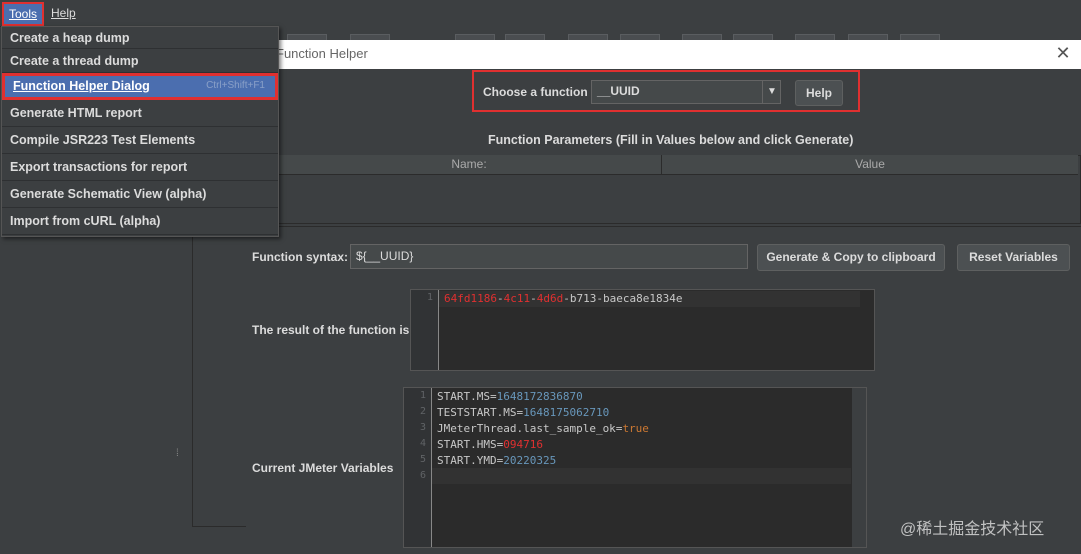 This screenshot has width=1081, height=554. What do you see at coordinates (108, 194) in the screenshot?
I see `menu-item-label: Generate Schematic View (alpha)` at bounding box center [108, 194].